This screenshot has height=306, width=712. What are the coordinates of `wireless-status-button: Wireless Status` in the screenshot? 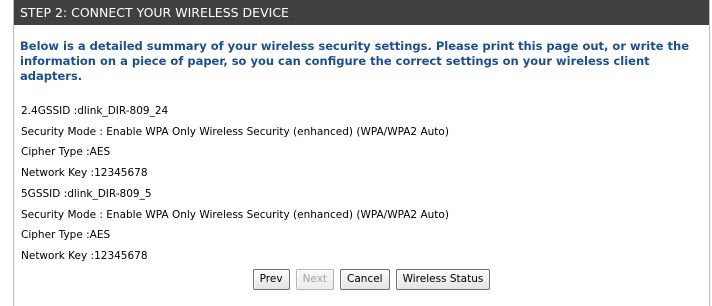 It's located at (443, 279).